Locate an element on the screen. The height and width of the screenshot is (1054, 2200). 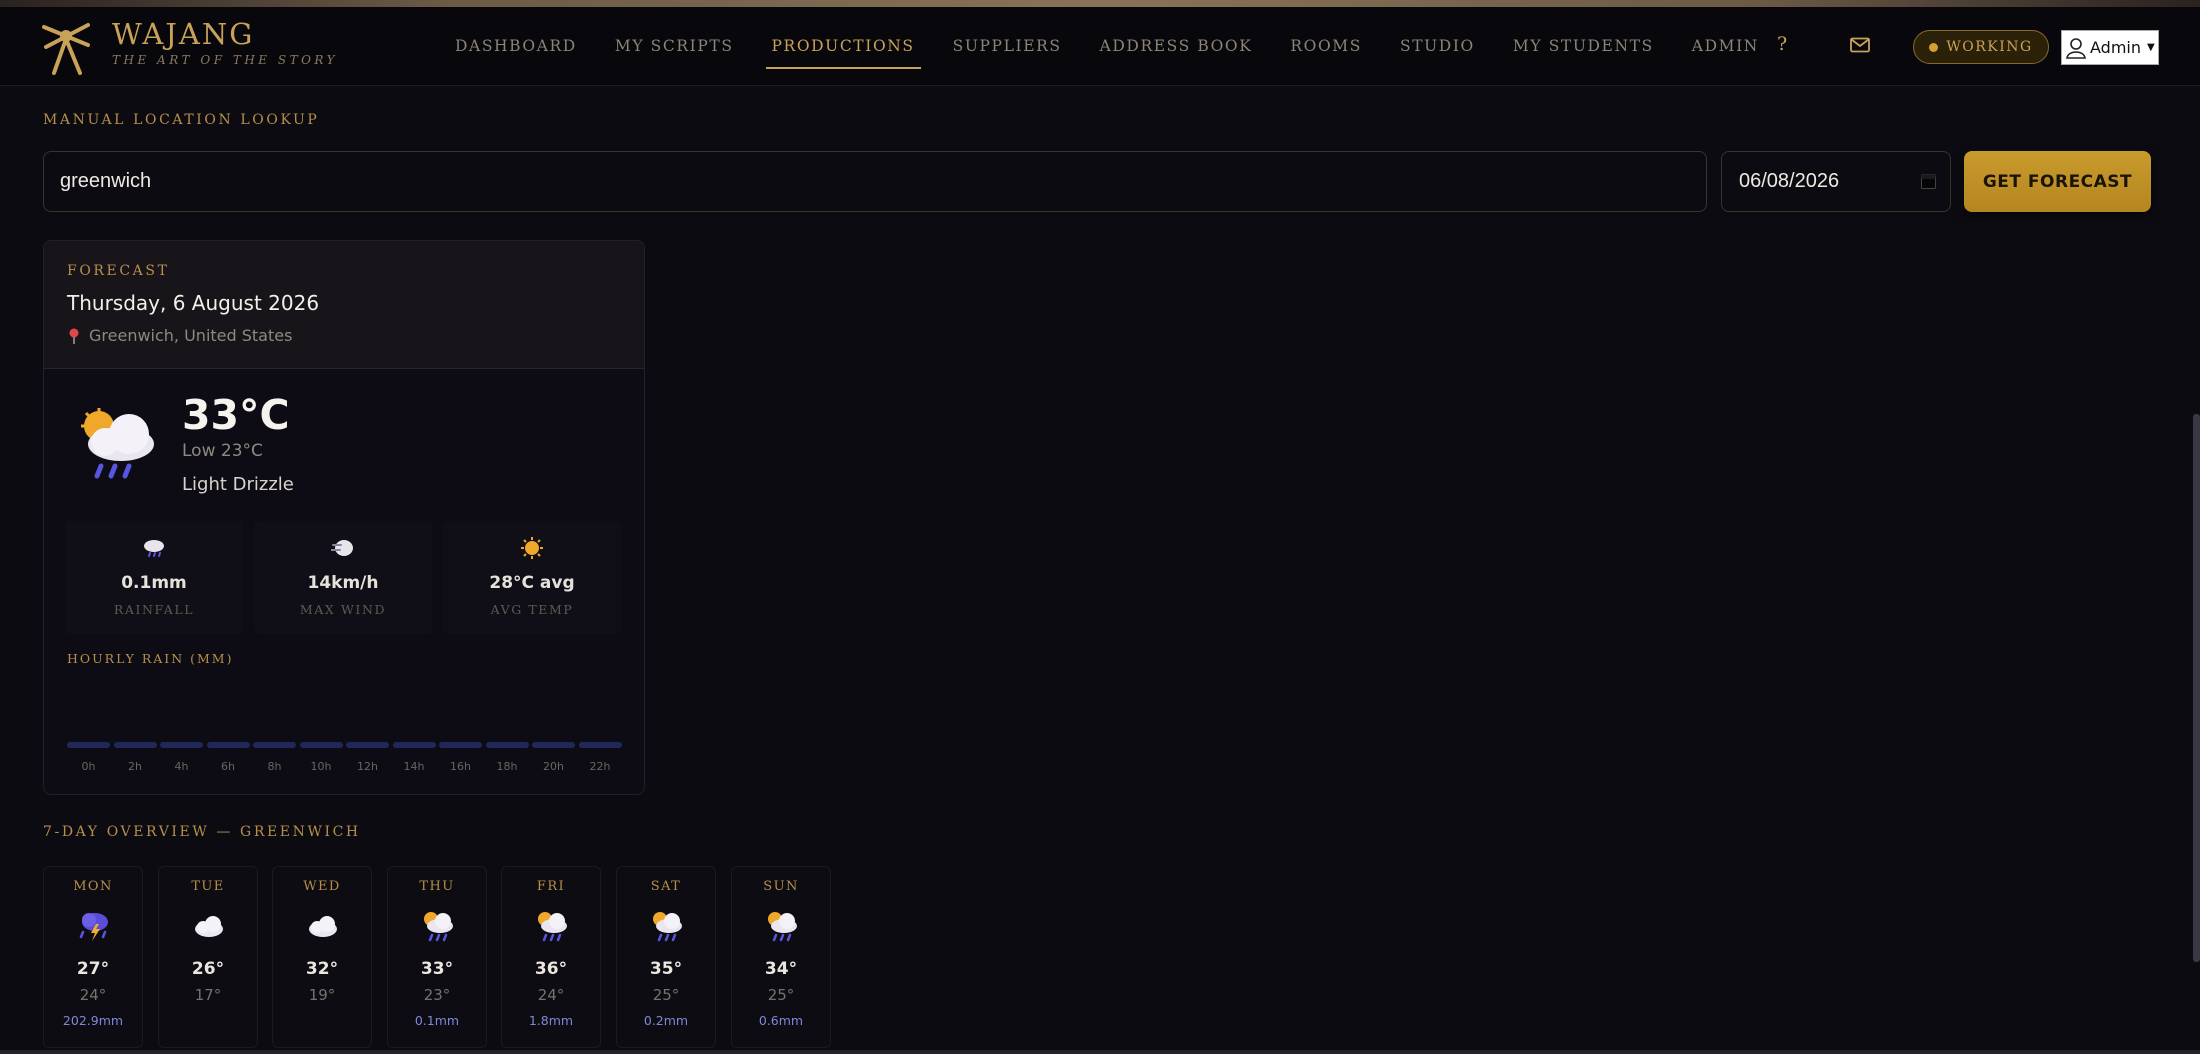
status-label: WORKING is located at coordinates (1989, 47).